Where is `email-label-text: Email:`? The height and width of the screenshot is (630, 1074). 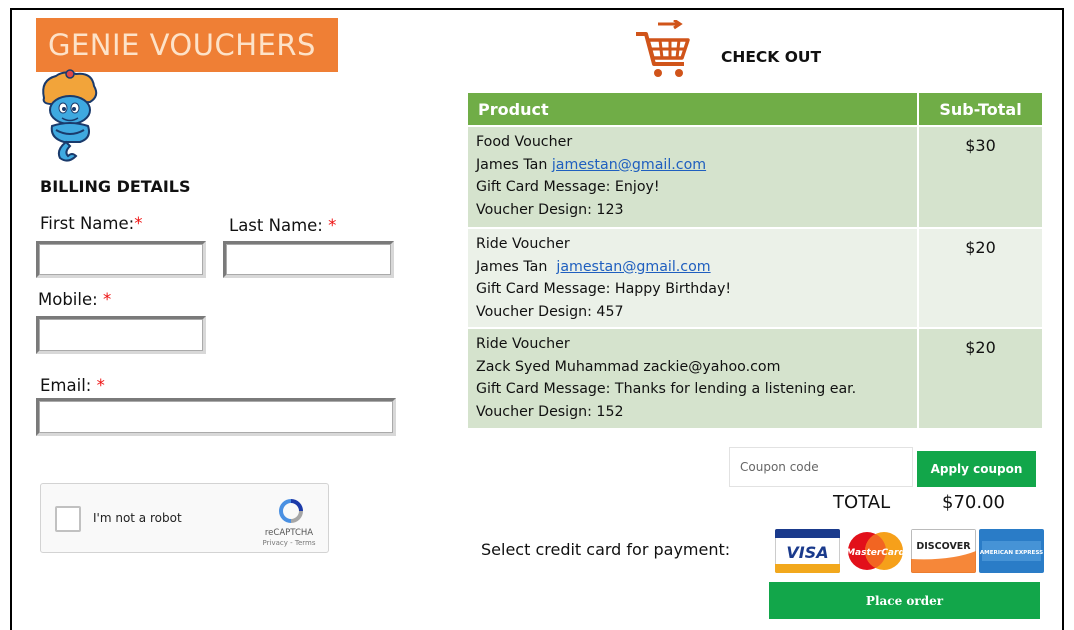 email-label-text: Email: is located at coordinates (66, 385).